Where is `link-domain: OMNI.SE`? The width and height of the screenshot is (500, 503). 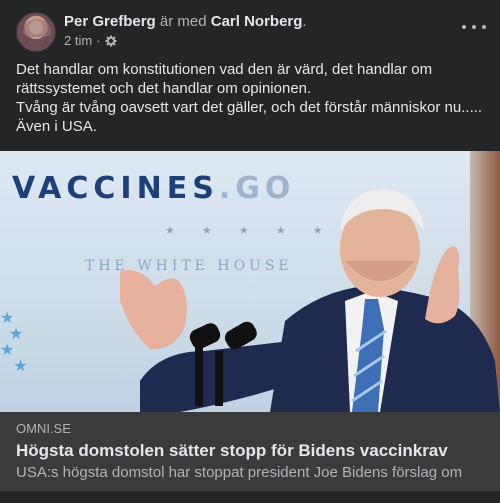 link-domain: OMNI.SE is located at coordinates (43, 428).